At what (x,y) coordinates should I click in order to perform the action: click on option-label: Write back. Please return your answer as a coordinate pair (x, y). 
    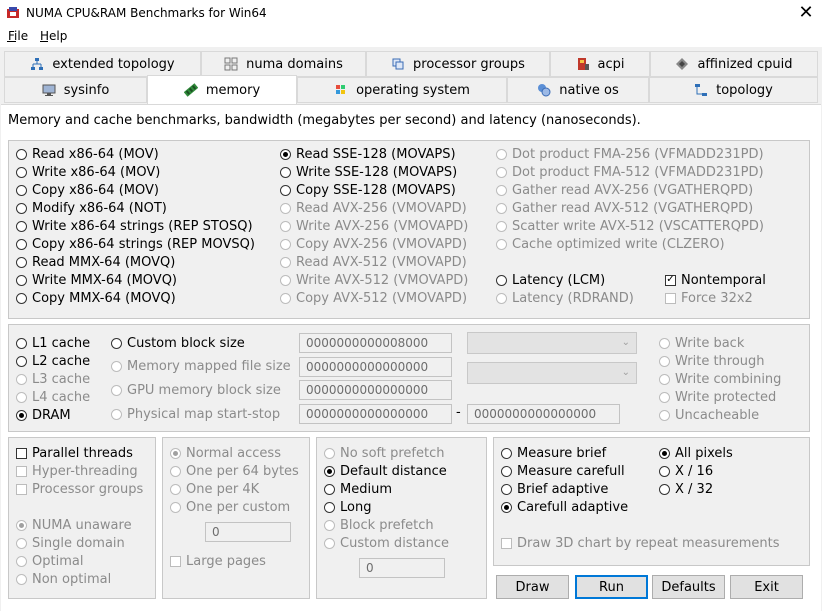
    Looking at the image, I should click on (710, 343).